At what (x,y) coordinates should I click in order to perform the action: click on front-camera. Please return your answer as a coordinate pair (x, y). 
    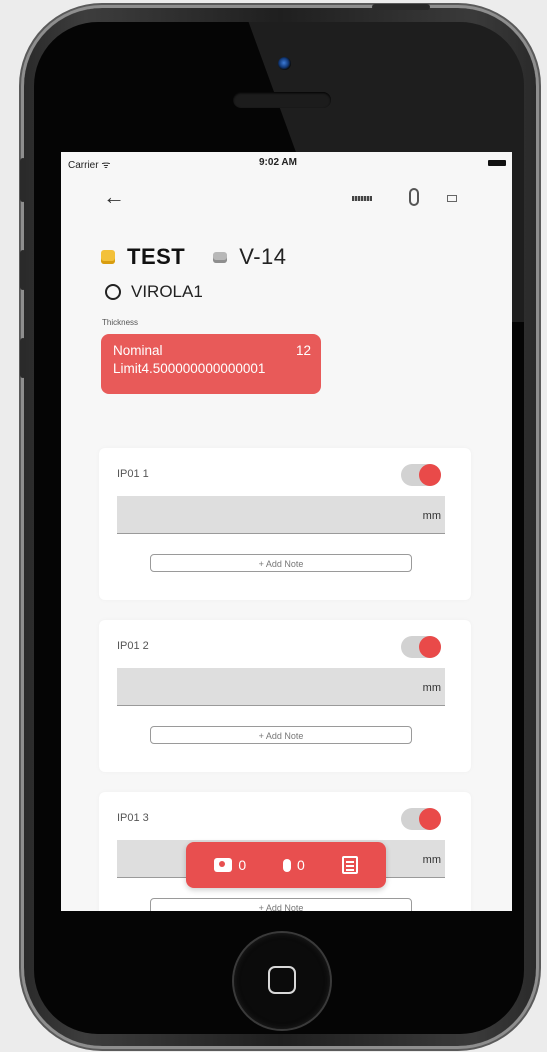
    Looking at the image, I should click on (284, 63).